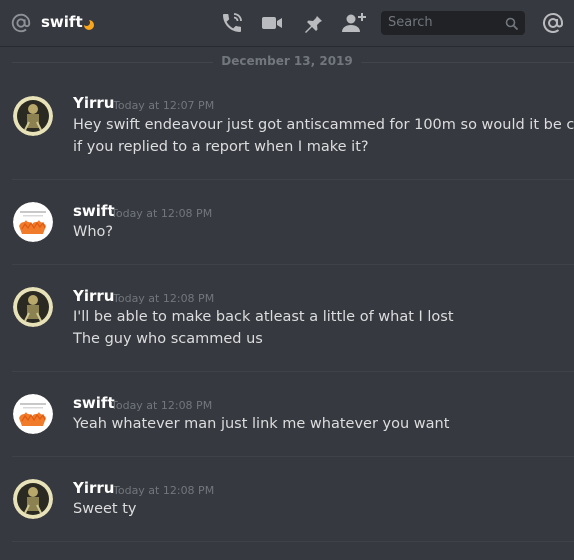 The width and height of the screenshot is (574, 560). Describe the element at coordinates (512, 23) in the screenshot. I see `search-icon` at that location.